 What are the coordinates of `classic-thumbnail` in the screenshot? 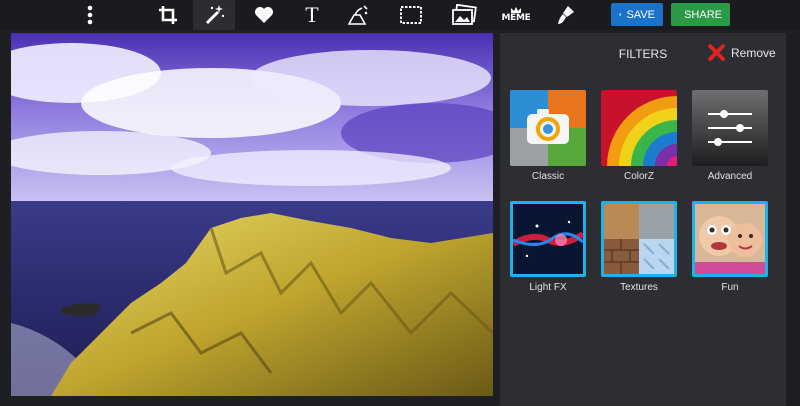 It's located at (548, 128).